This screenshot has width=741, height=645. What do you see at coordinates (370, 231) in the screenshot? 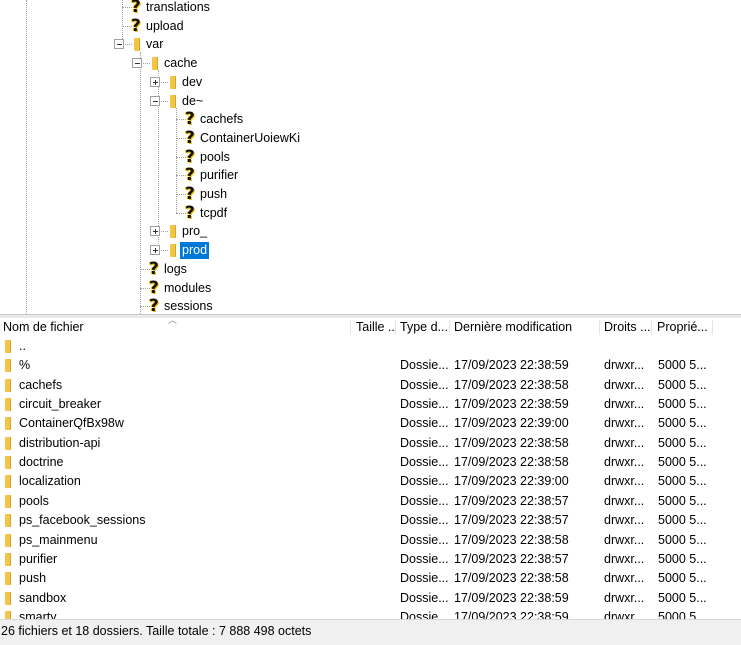
I see `tree-node-pro-: pro_` at bounding box center [370, 231].